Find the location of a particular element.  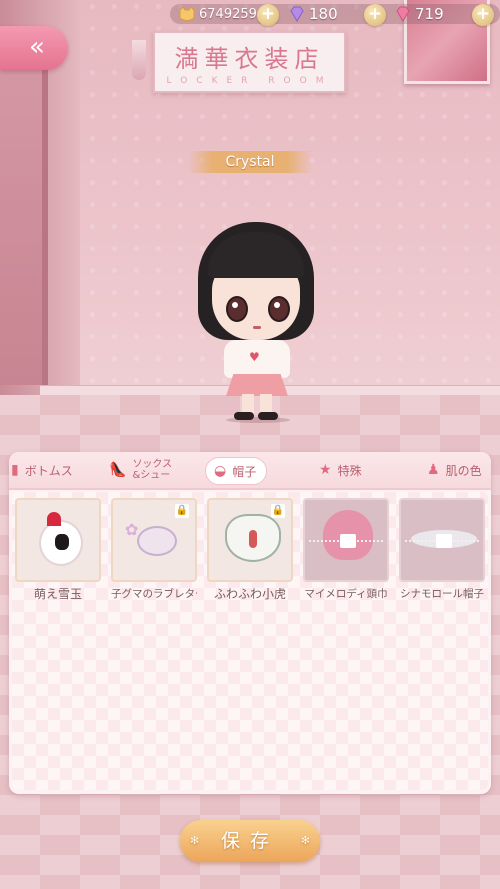

skirt-icon: ▮ is located at coordinates (15, 470).